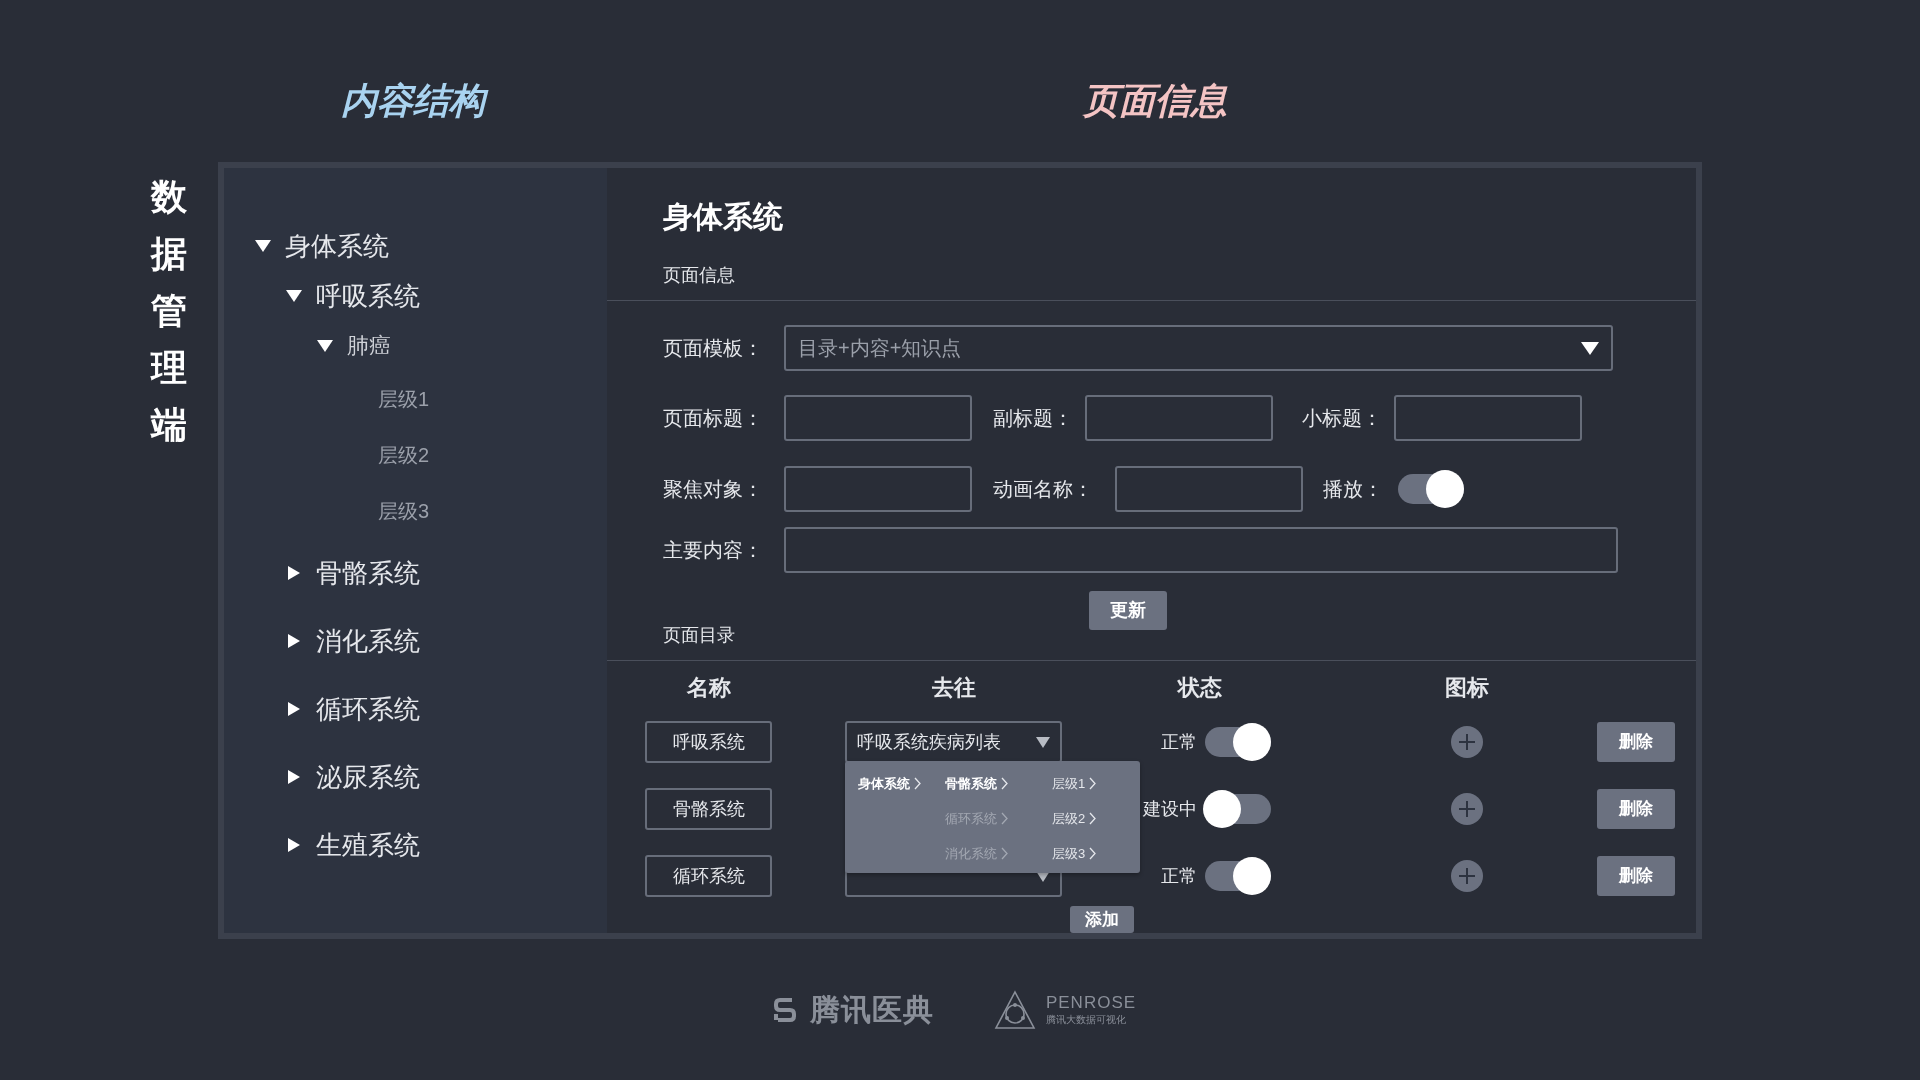 This screenshot has width=1920, height=1080. Describe the element at coordinates (784, 1009) in the screenshot. I see `s-logo-icon` at that location.